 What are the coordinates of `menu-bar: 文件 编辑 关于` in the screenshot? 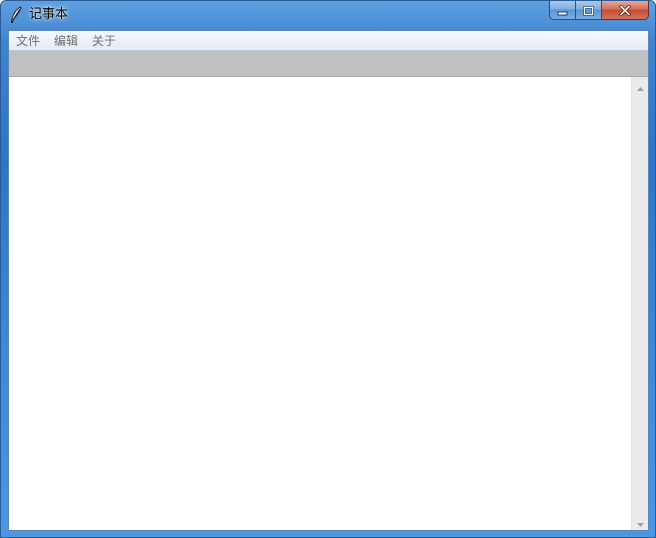 It's located at (328, 41).